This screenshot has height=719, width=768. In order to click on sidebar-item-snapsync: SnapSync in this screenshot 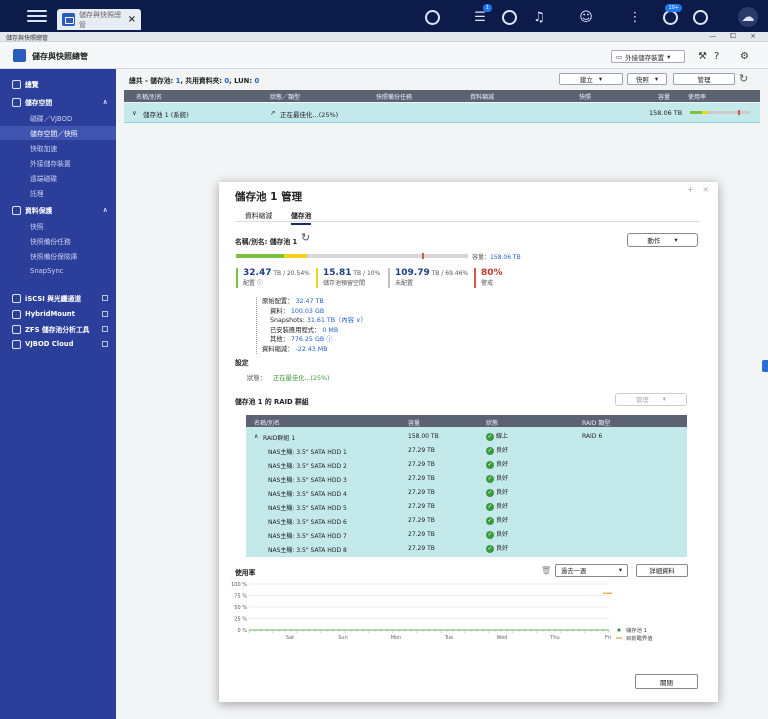, I will do `click(58, 271)`.